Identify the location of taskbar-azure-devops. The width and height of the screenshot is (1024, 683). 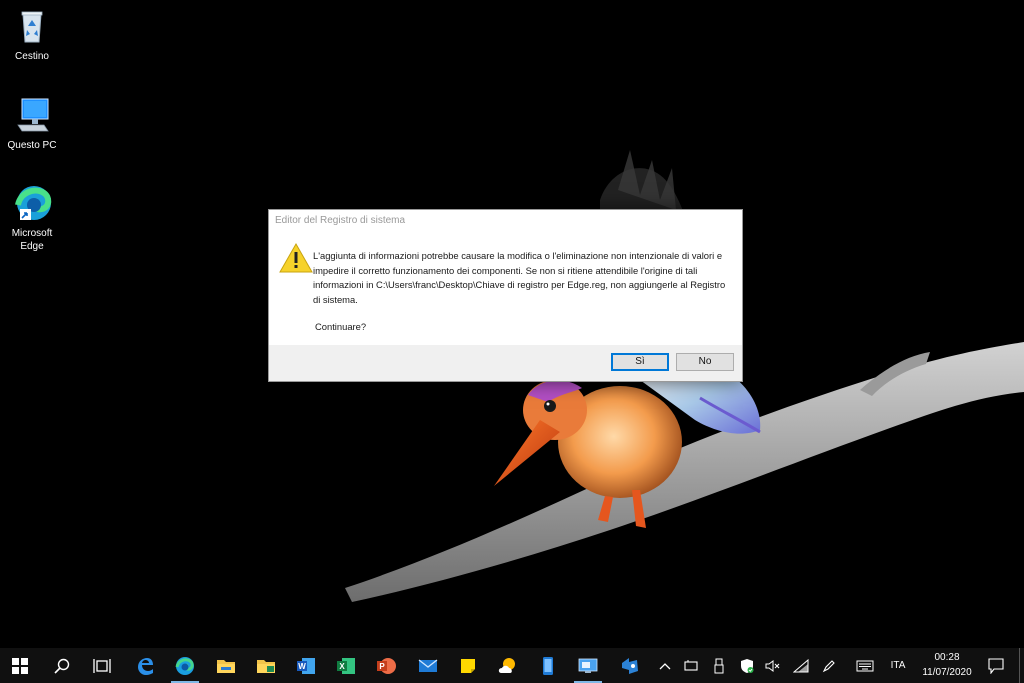
(630, 665).